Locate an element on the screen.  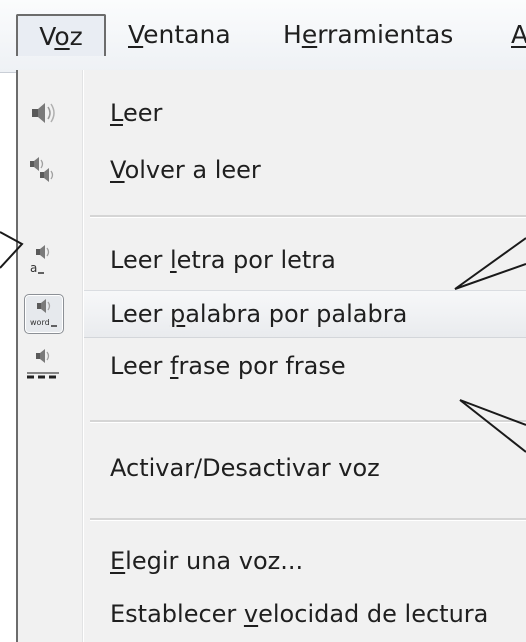
speaker-icon is located at coordinates (43, 113).